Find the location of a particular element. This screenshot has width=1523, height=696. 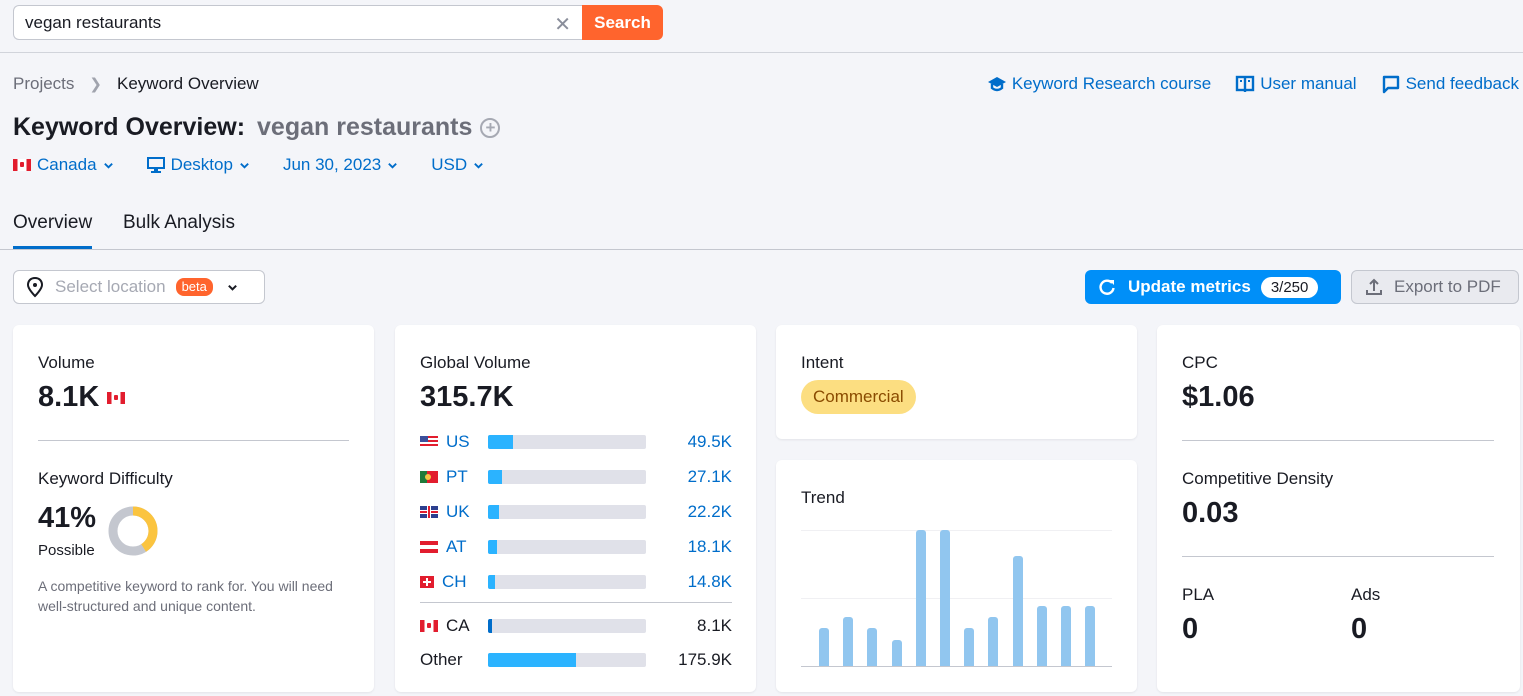

country-volume-row: AT 18.1K is located at coordinates (576, 547).